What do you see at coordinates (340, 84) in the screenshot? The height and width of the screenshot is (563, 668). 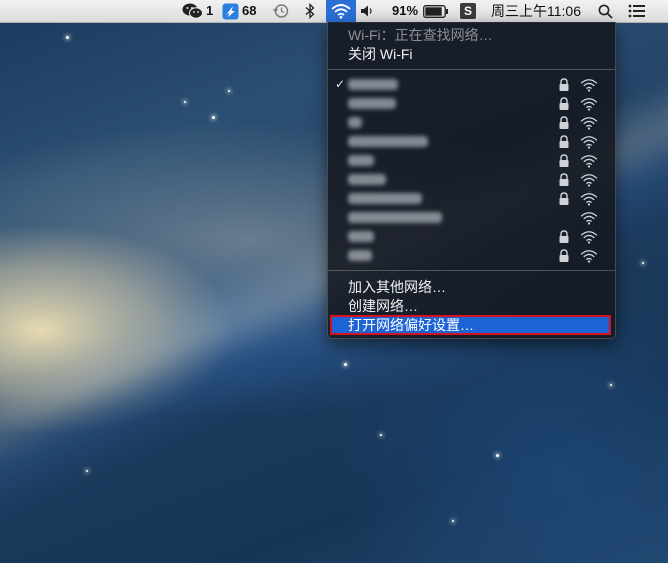 I see `connected-check-icon: ✓` at bounding box center [340, 84].